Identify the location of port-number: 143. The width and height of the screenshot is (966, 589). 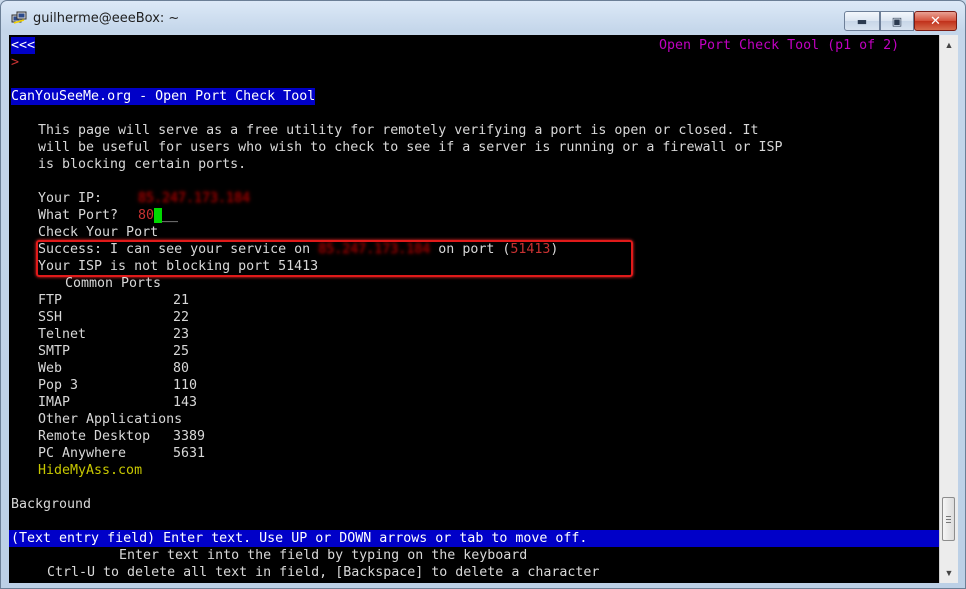
(185, 402).